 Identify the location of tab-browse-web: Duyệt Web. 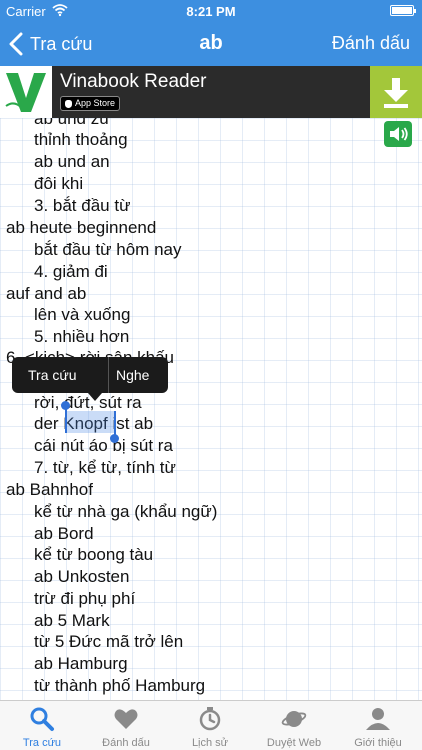
(294, 725).